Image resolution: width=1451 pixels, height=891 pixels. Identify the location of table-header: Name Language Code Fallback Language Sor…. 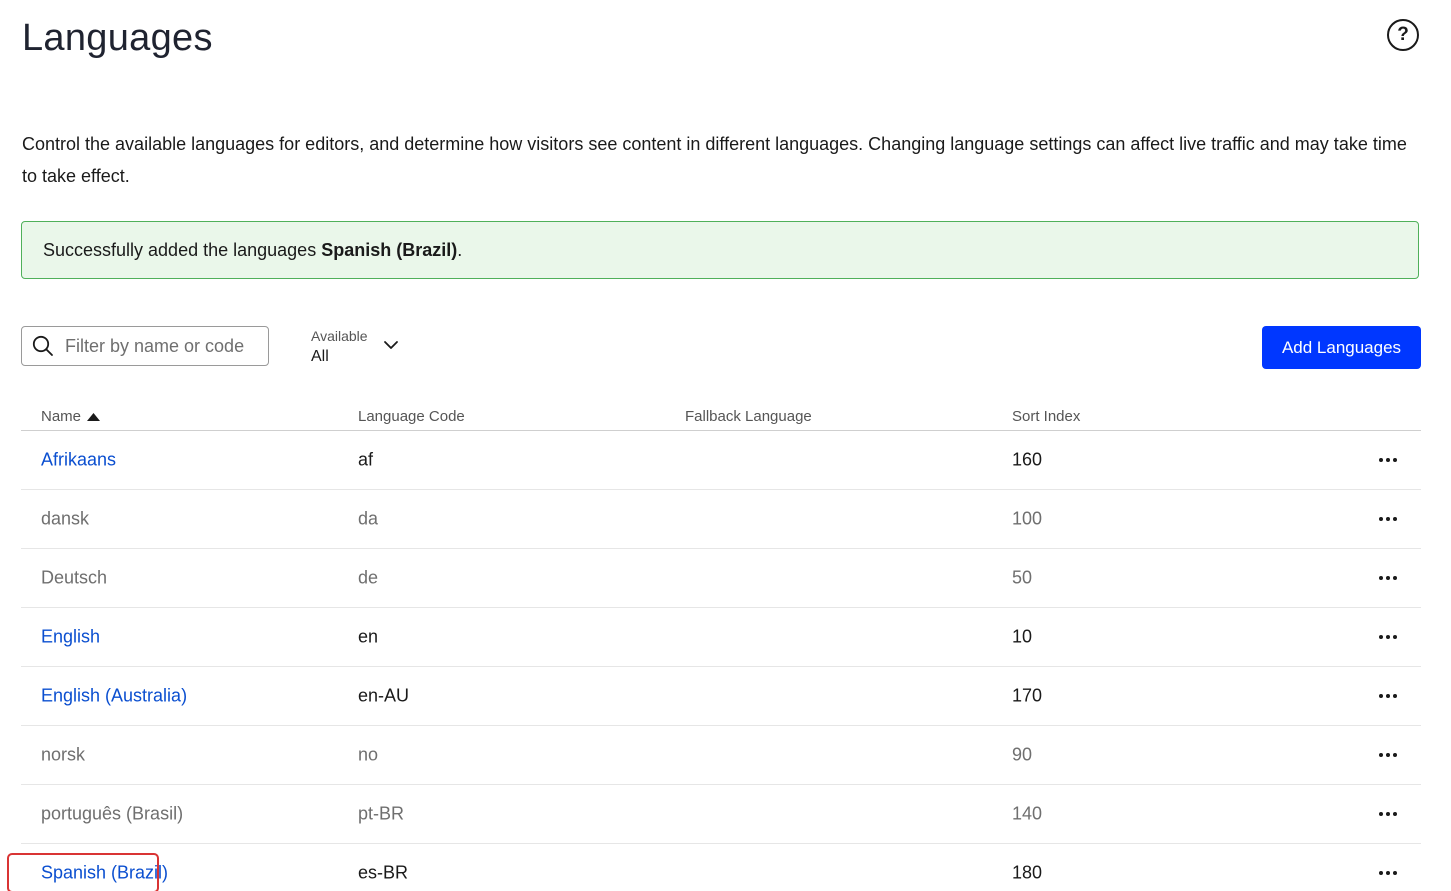
(721, 415).